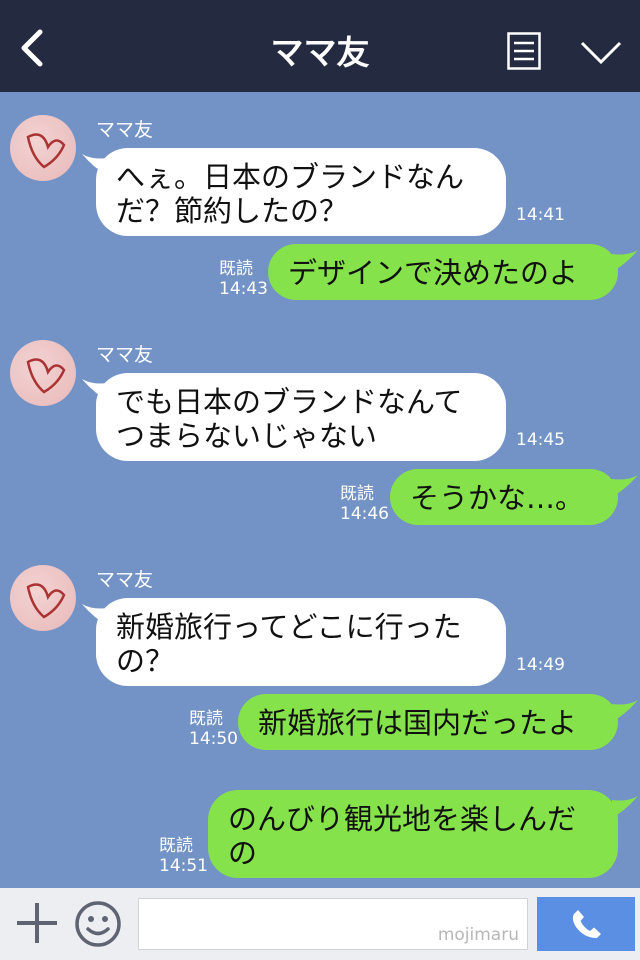 The width and height of the screenshot is (640, 960). What do you see at coordinates (601, 53) in the screenshot?
I see `chevron-down-icon` at bounding box center [601, 53].